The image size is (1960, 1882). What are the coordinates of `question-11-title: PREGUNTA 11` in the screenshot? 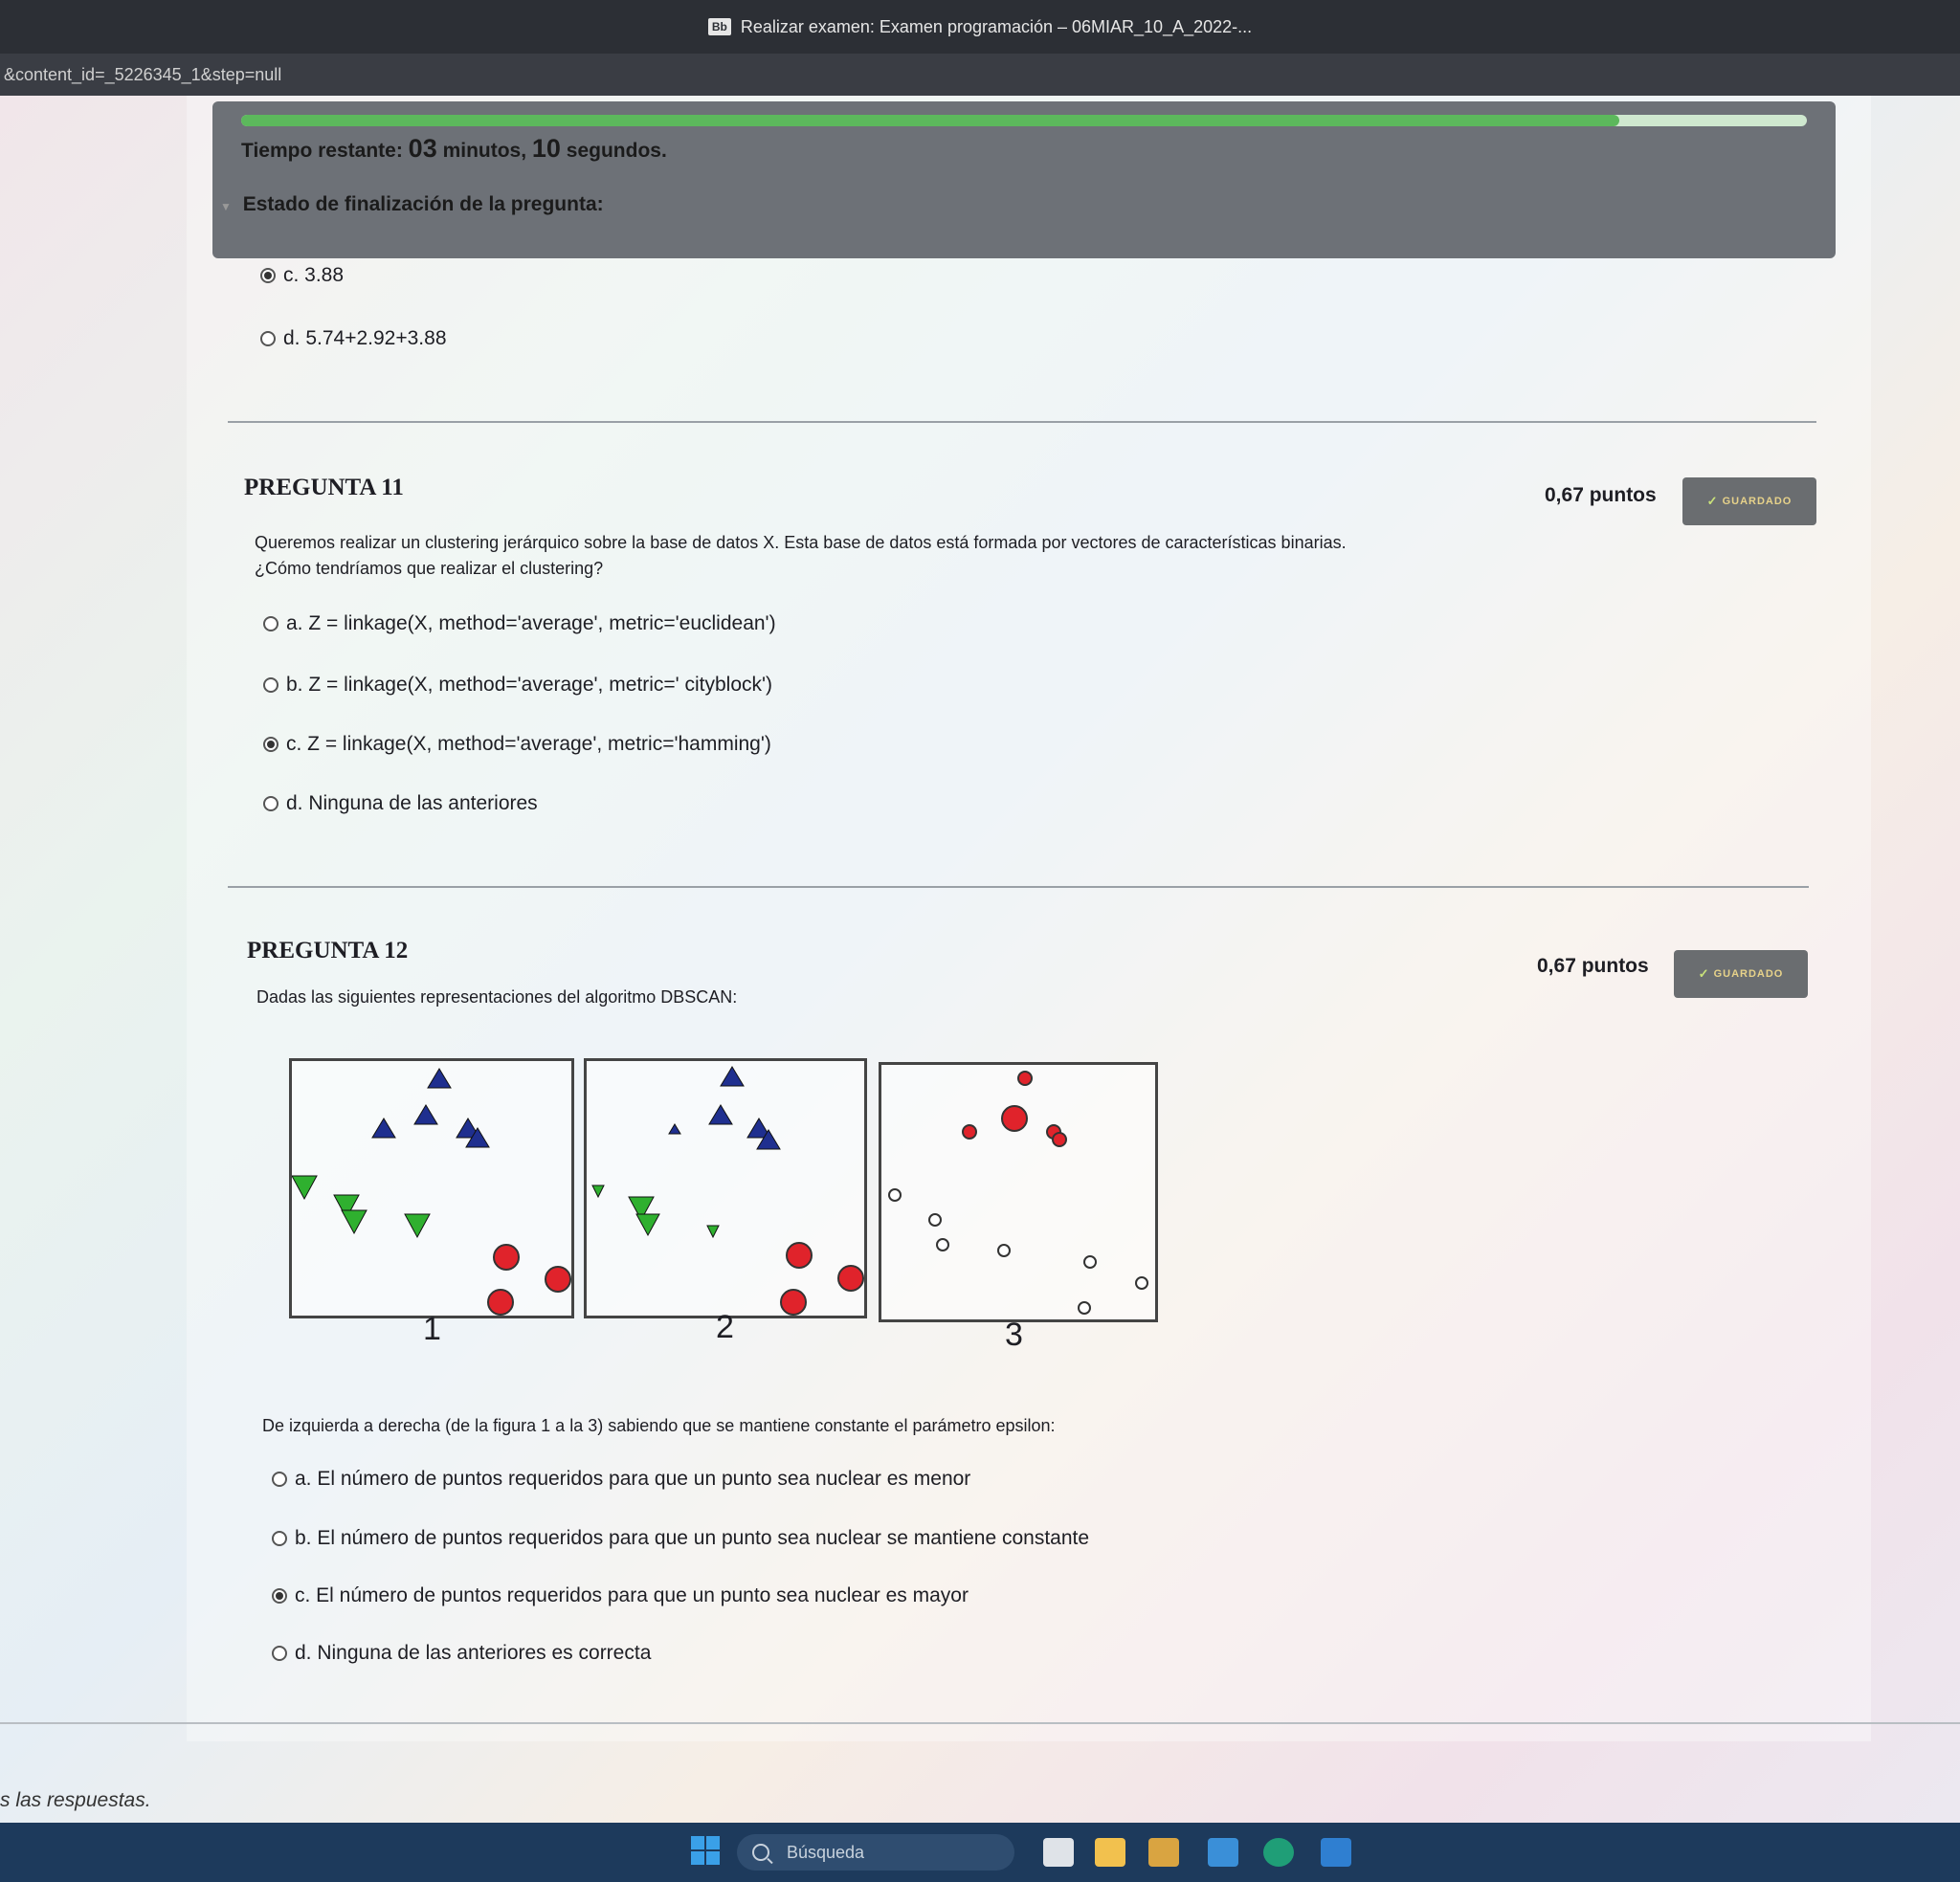 It's located at (324, 487).